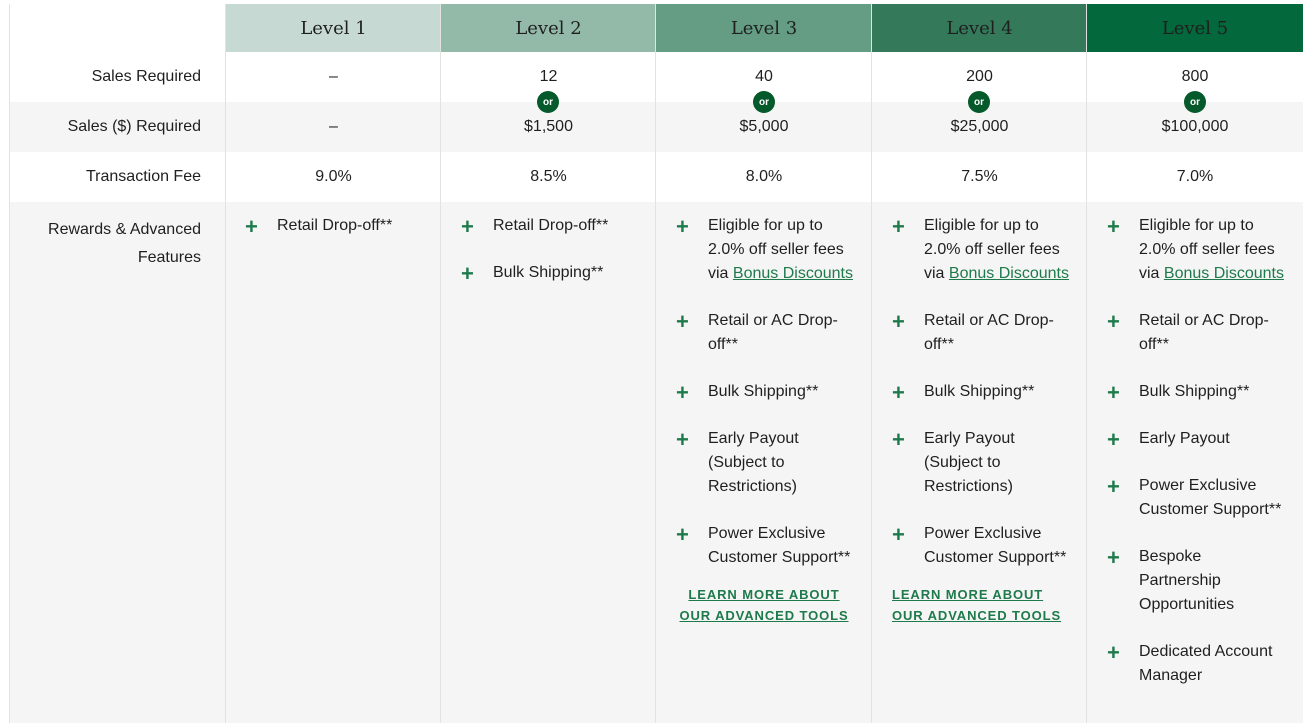  I want to click on transaction-fee-label: Transaction Fee, so click(143, 176).